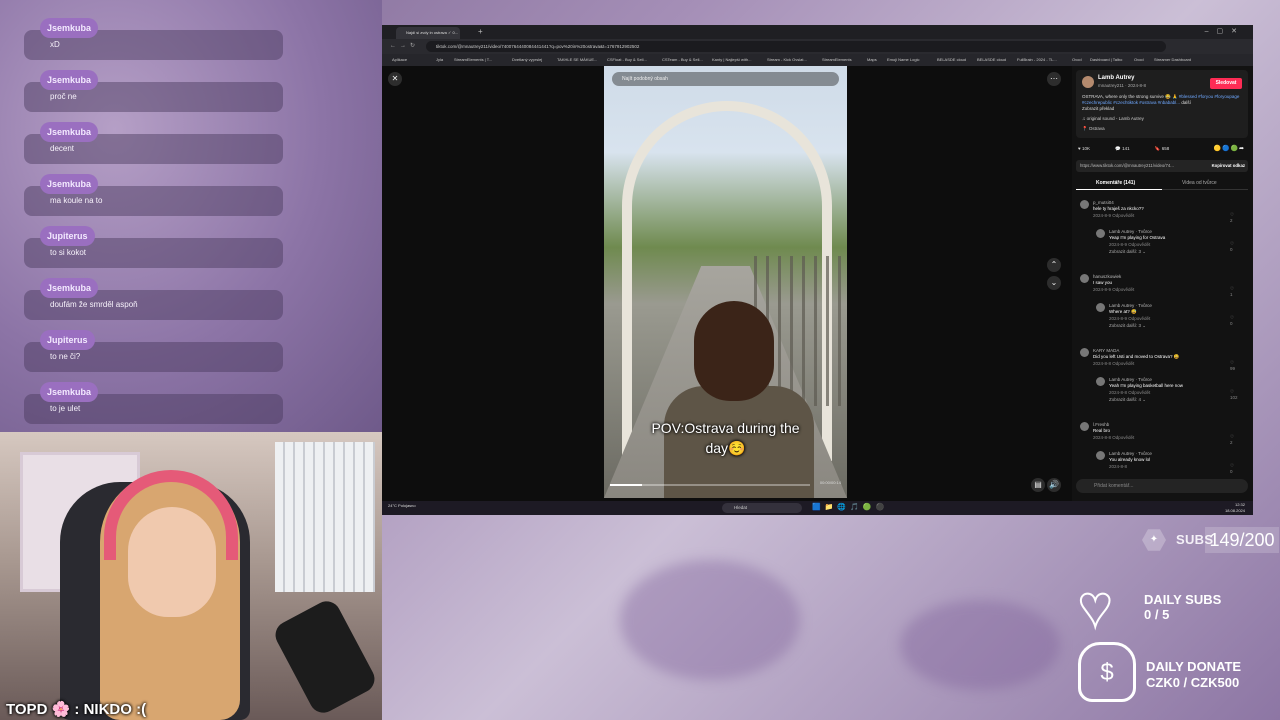  What do you see at coordinates (725, 79) in the screenshot?
I see `similar-content-search: Najít podobný obsah` at bounding box center [725, 79].